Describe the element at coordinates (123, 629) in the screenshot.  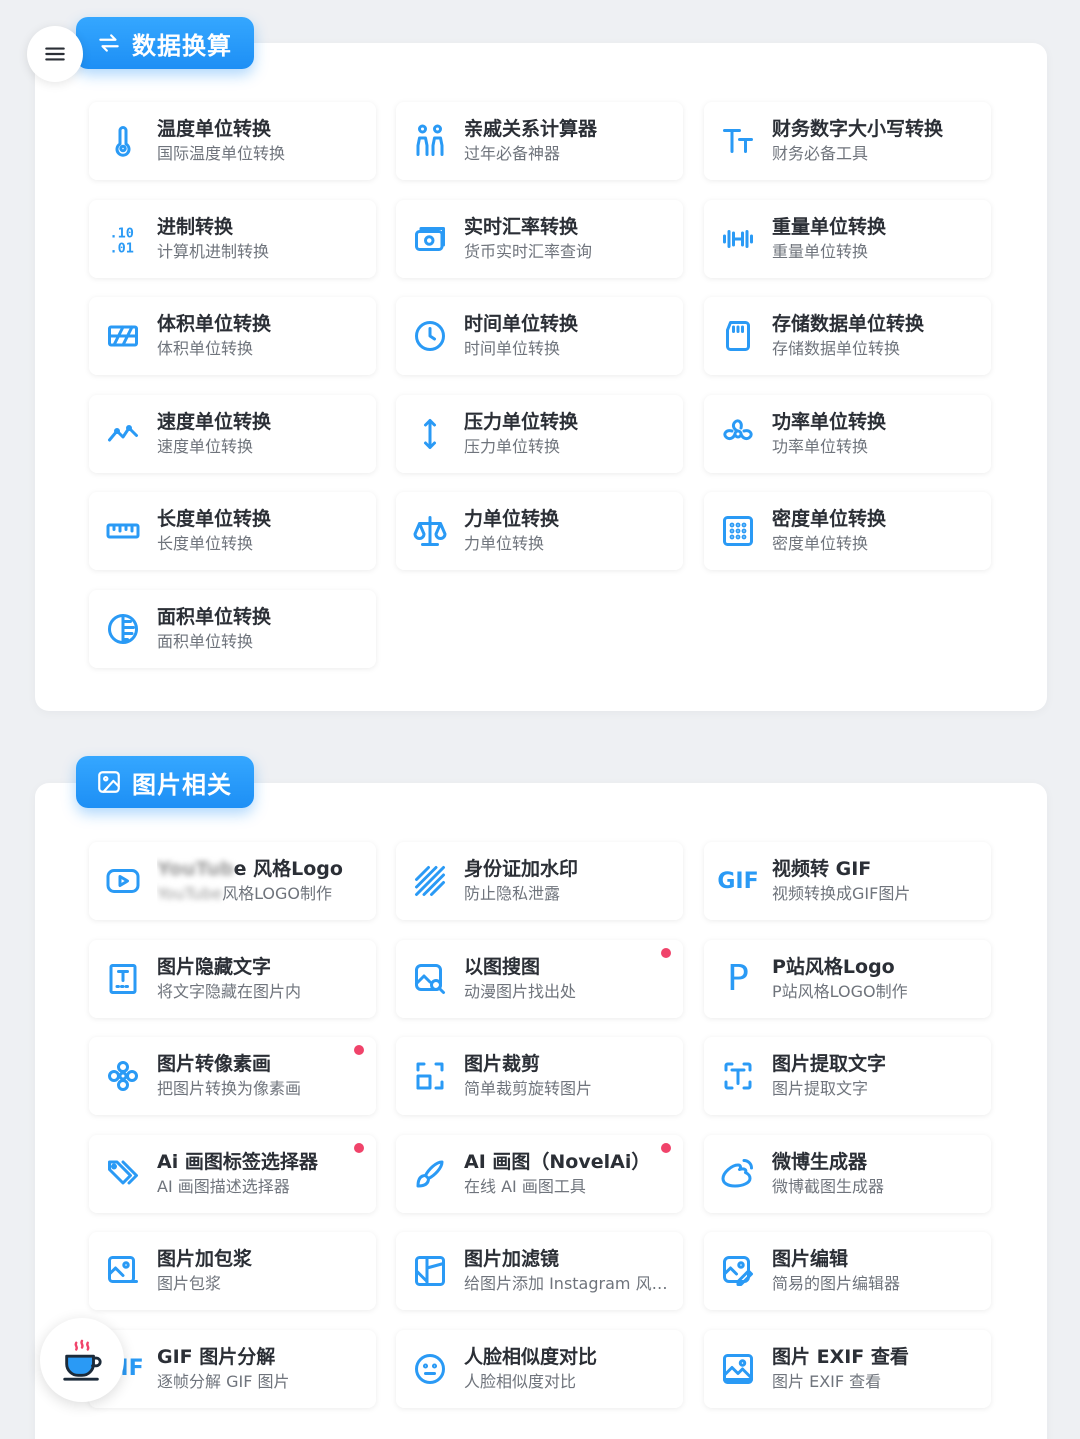
I see `area-circle-icon` at that location.